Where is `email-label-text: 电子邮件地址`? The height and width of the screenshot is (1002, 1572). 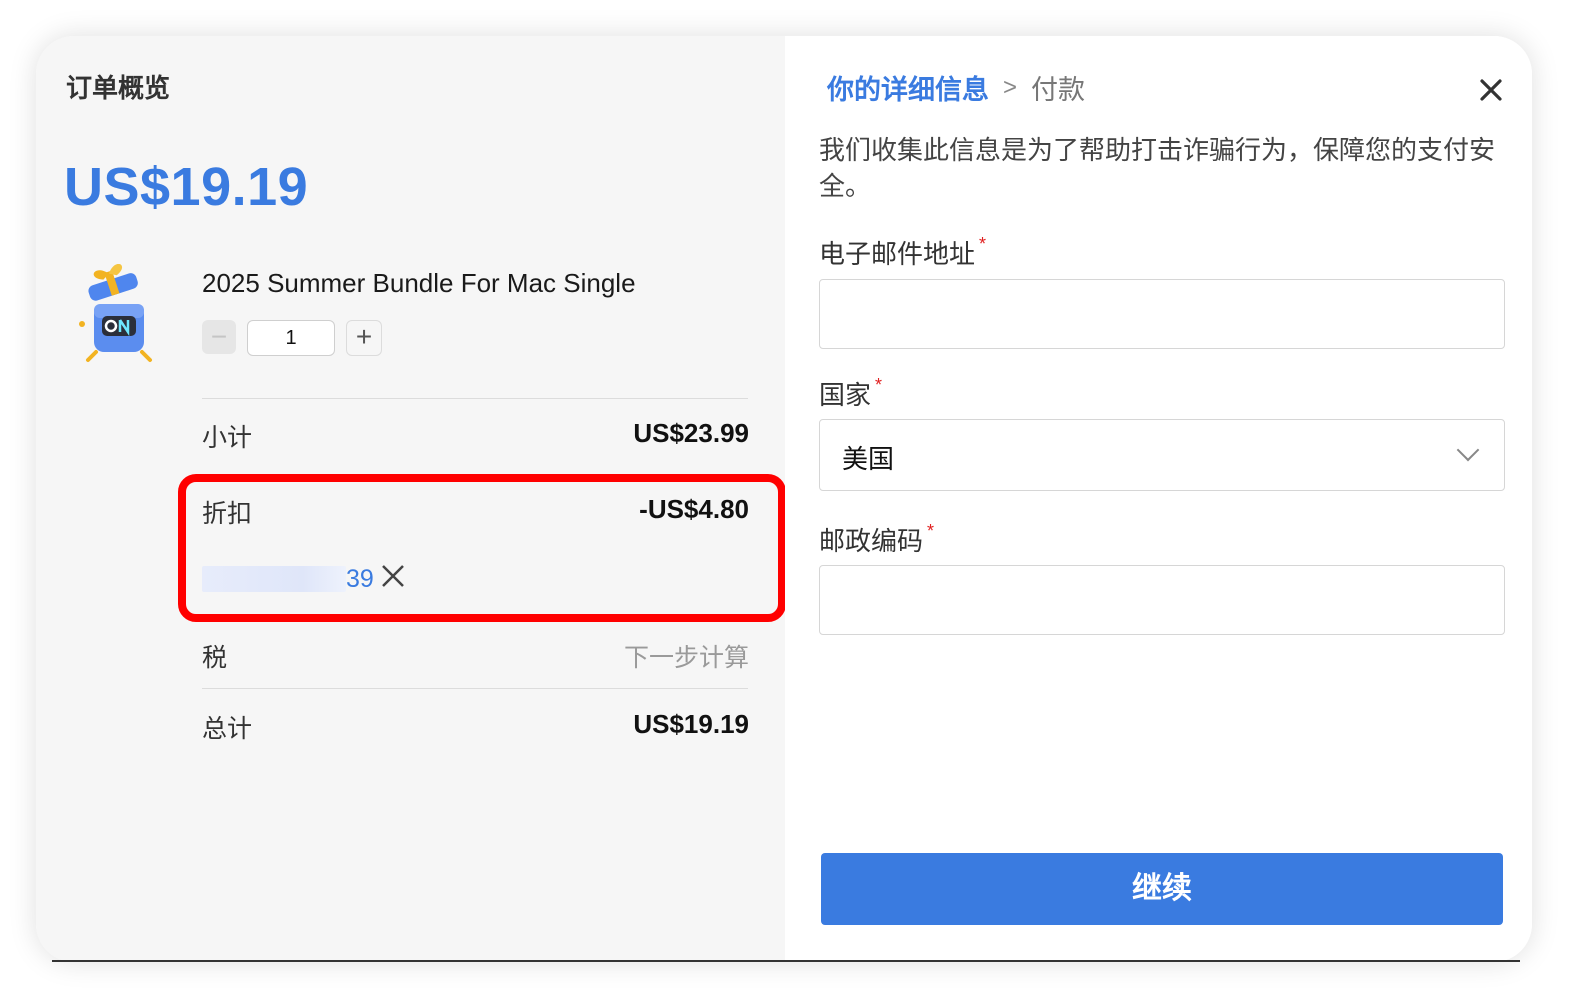 email-label-text: 电子邮件地址 is located at coordinates (897, 254).